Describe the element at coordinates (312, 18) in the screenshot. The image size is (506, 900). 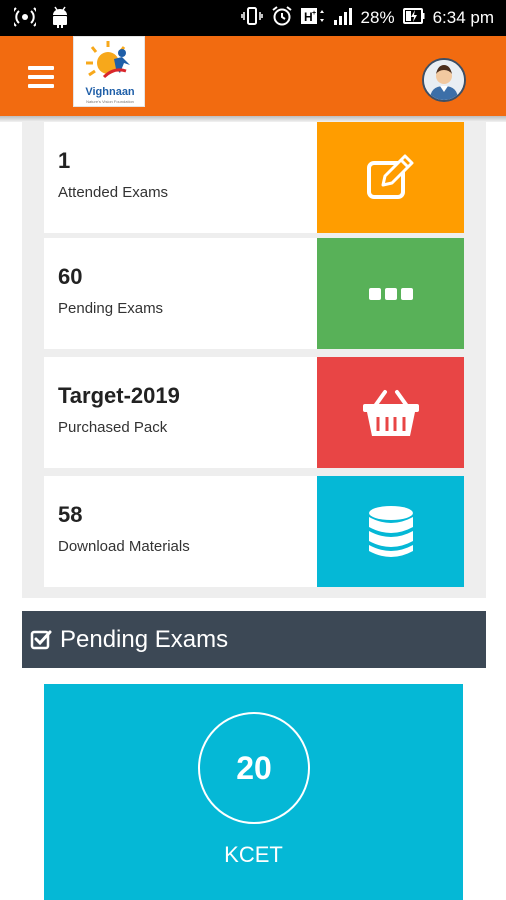
I see `network-hplus-icon: H +` at that location.